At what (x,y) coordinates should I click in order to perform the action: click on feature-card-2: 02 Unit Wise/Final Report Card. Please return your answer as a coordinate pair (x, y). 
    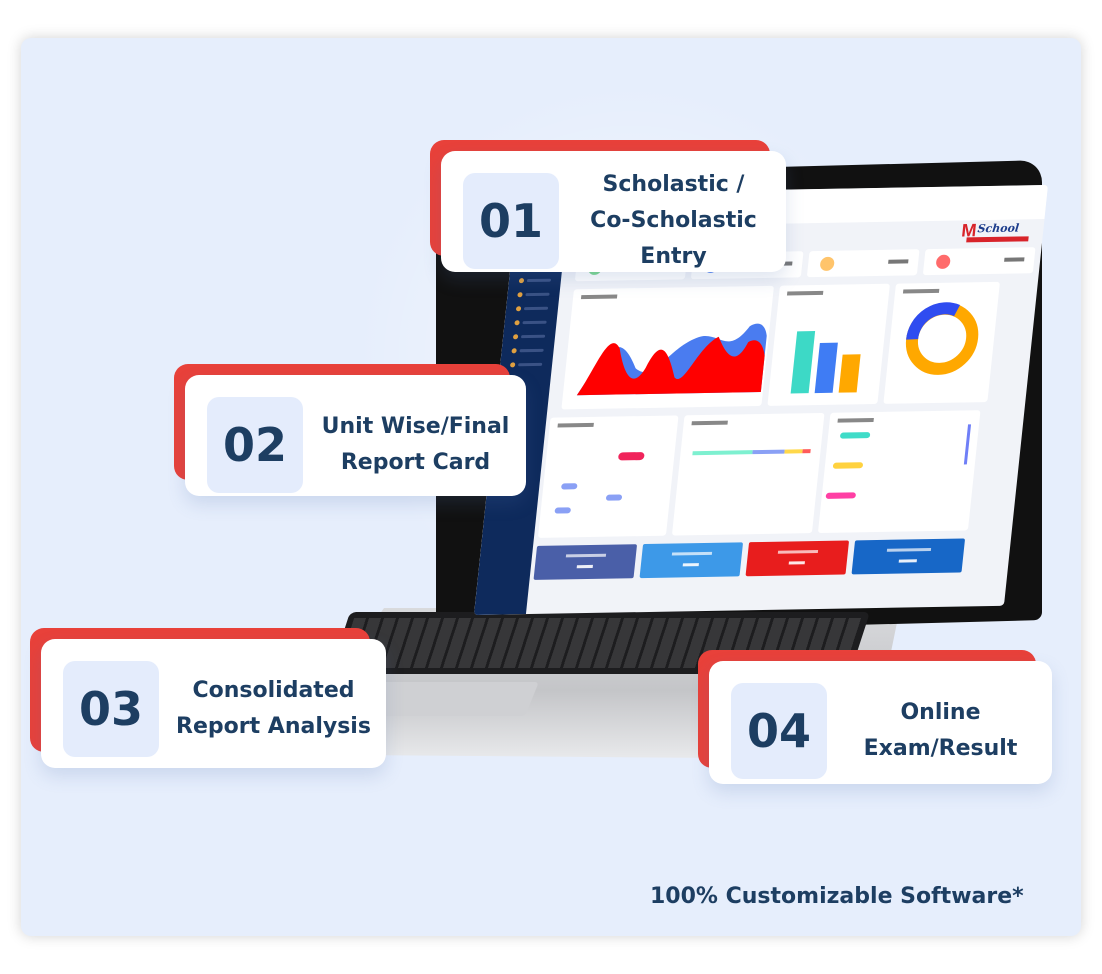
    Looking at the image, I should click on (350, 430).